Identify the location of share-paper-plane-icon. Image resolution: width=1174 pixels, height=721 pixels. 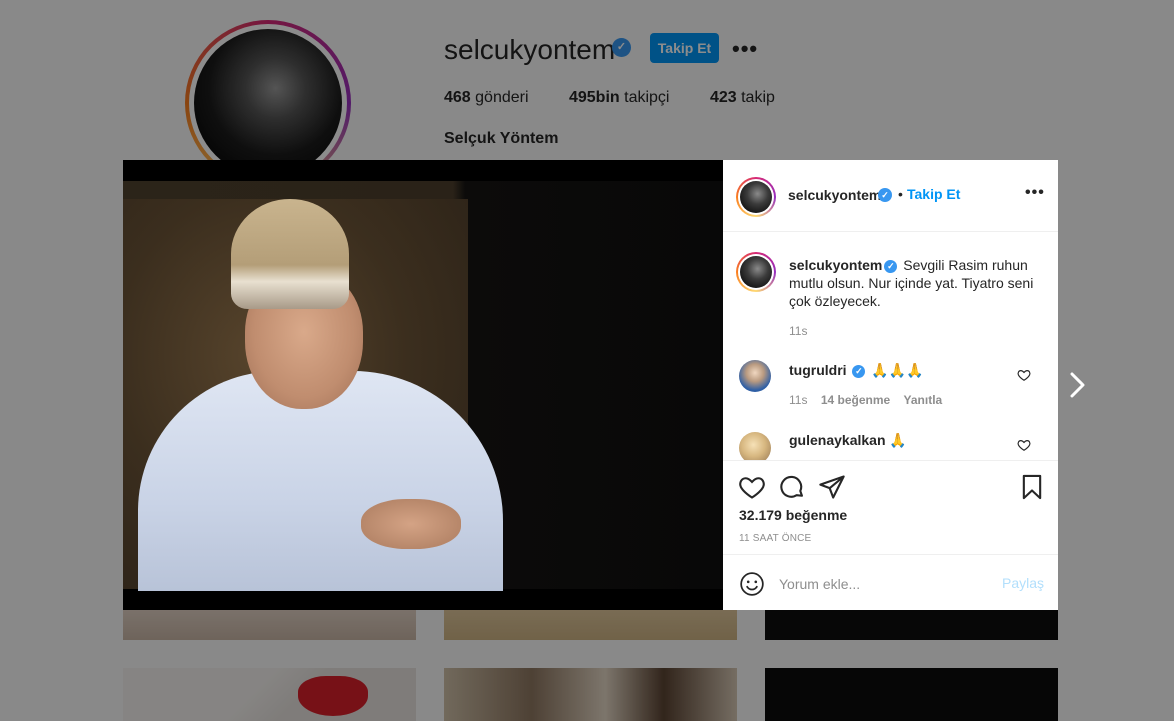
(832, 487).